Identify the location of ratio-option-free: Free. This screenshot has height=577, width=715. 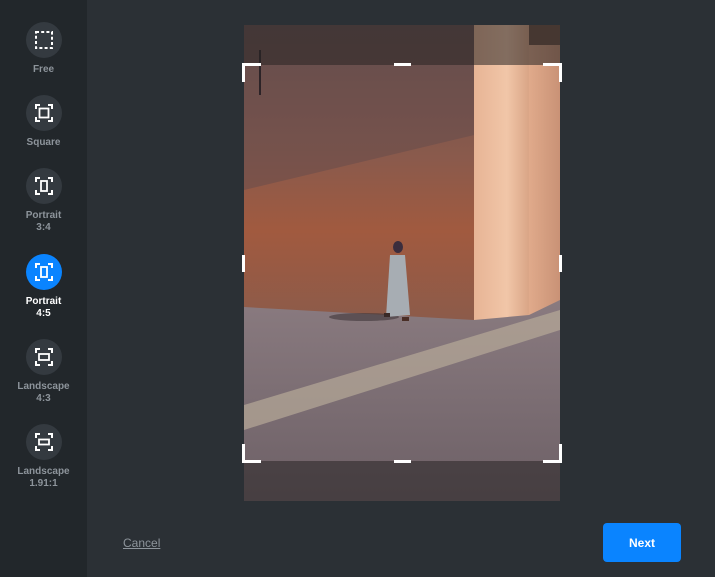
(43, 49).